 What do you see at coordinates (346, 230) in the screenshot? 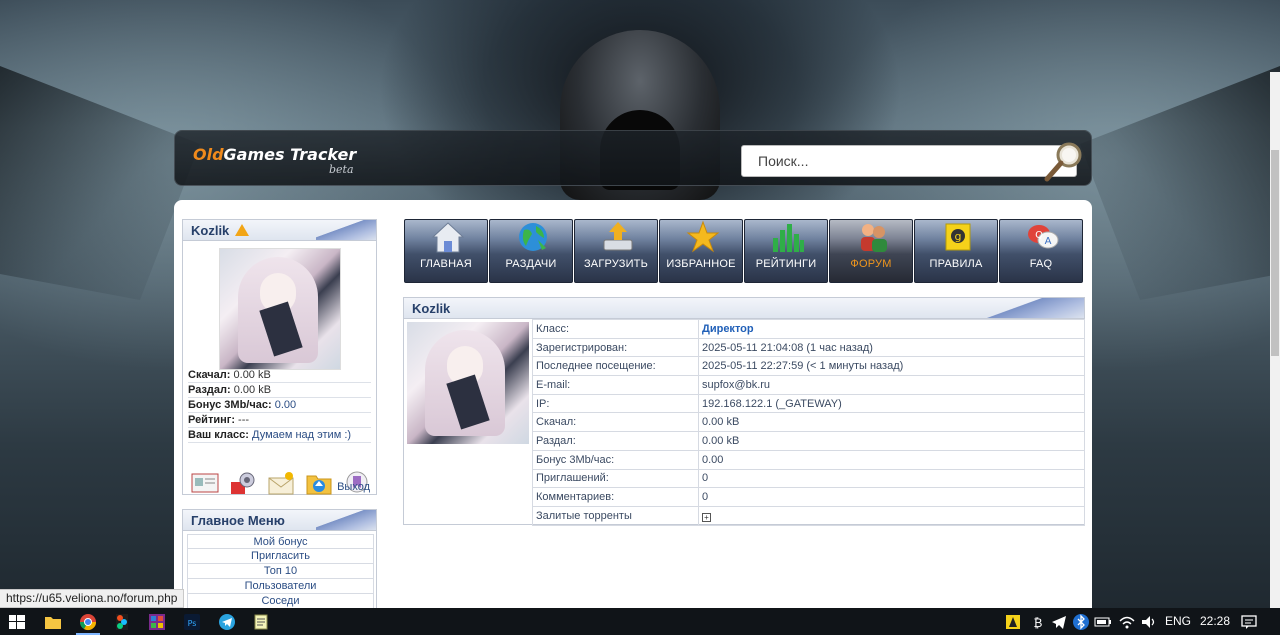
I see `header-swoosh` at bounding box center [346, 230].